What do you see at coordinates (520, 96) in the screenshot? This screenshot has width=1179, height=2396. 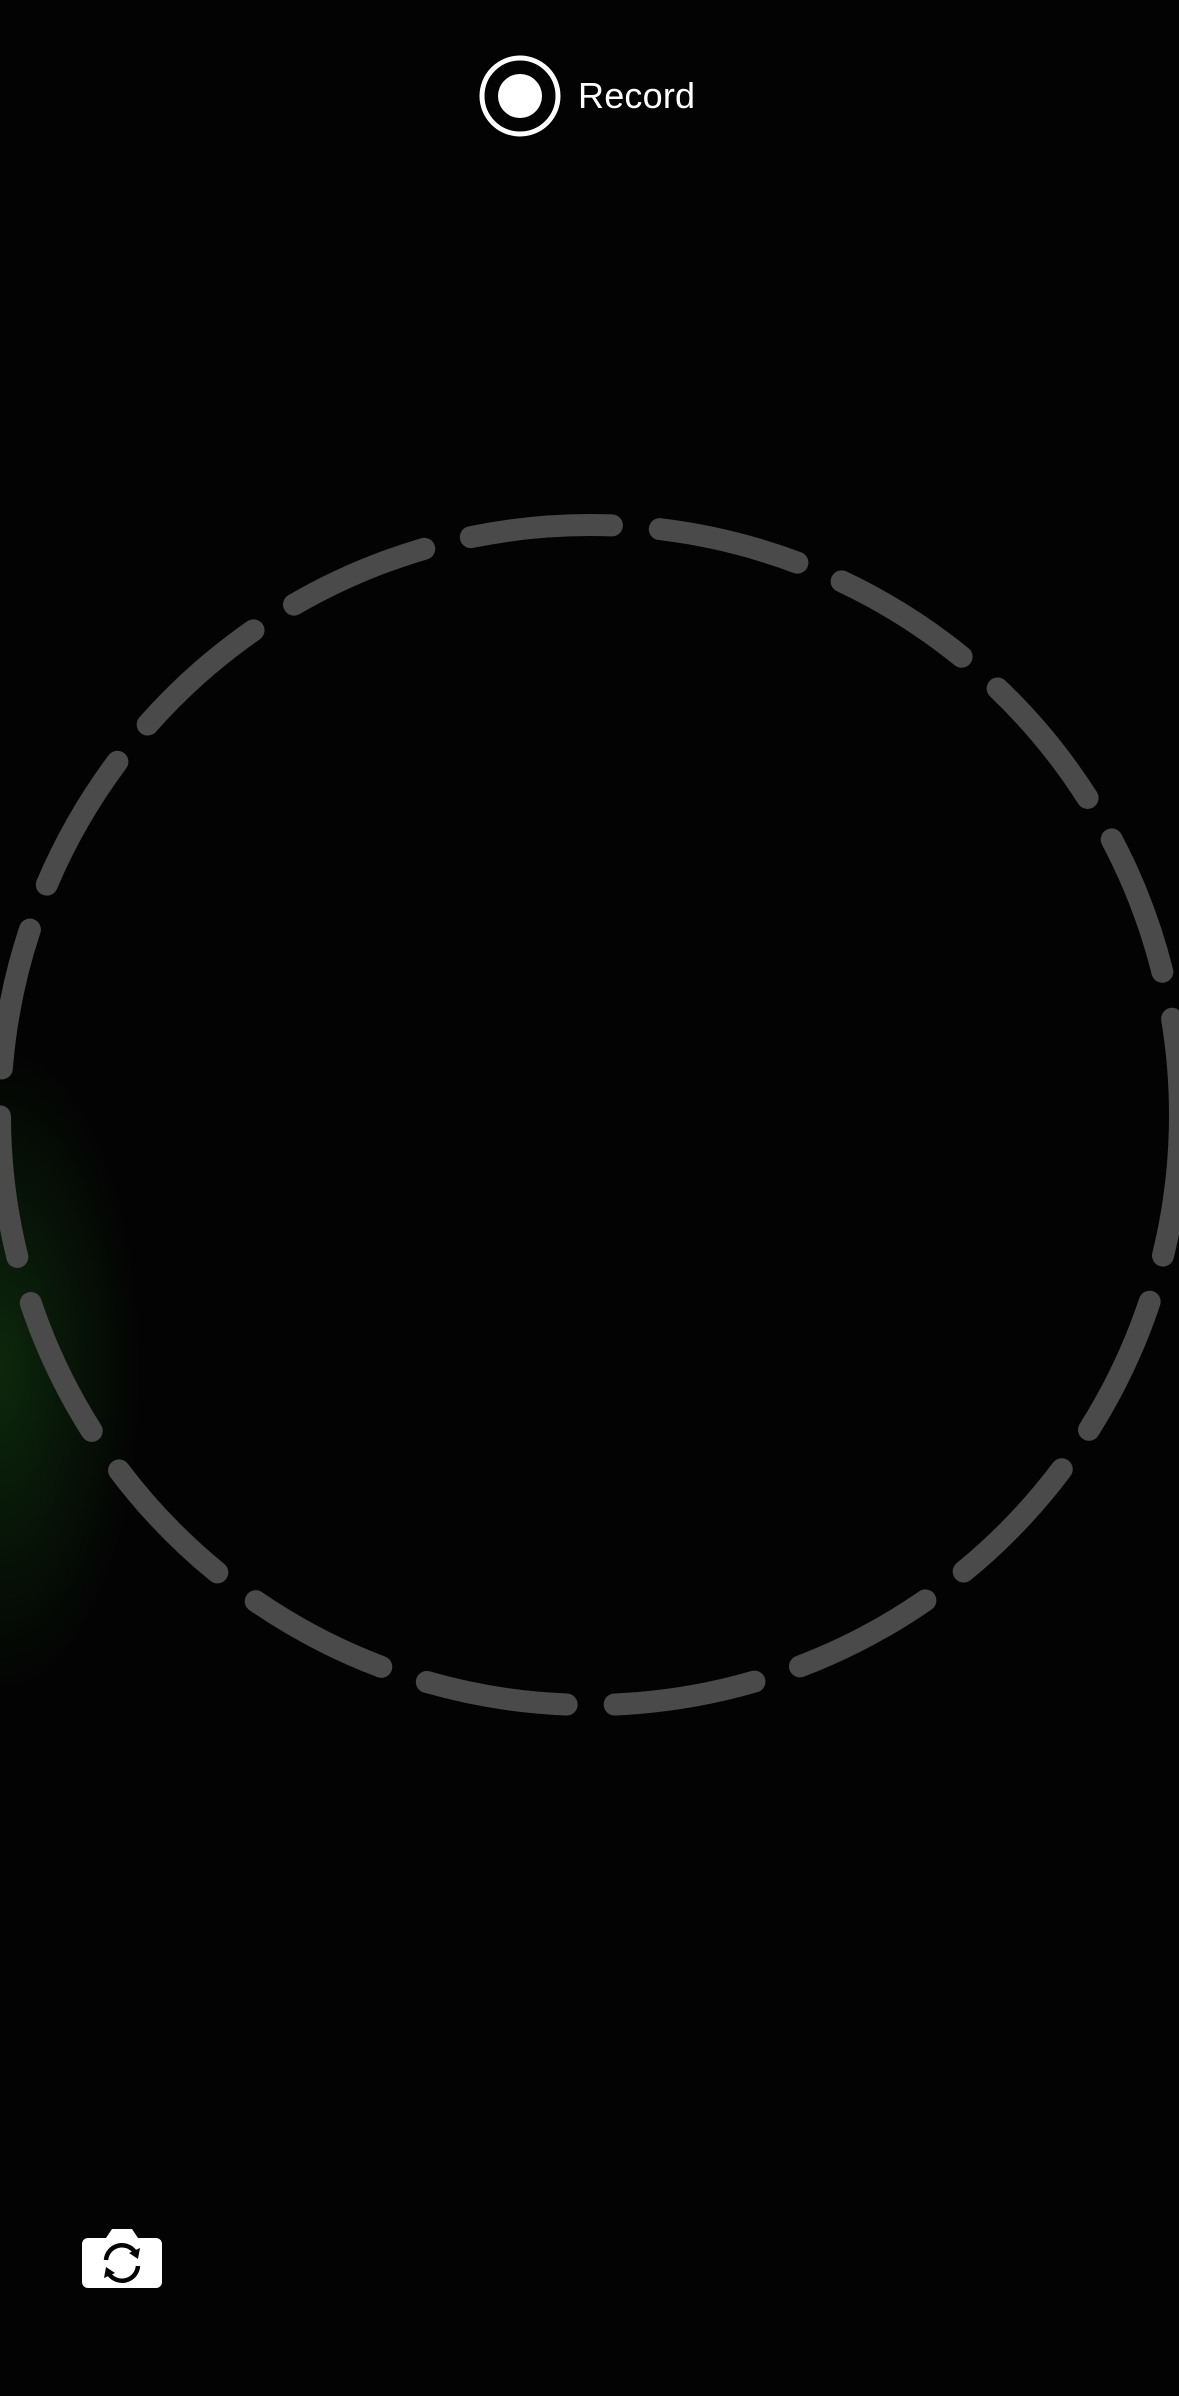 I see `record-icon` at bounding box center [520, 96].